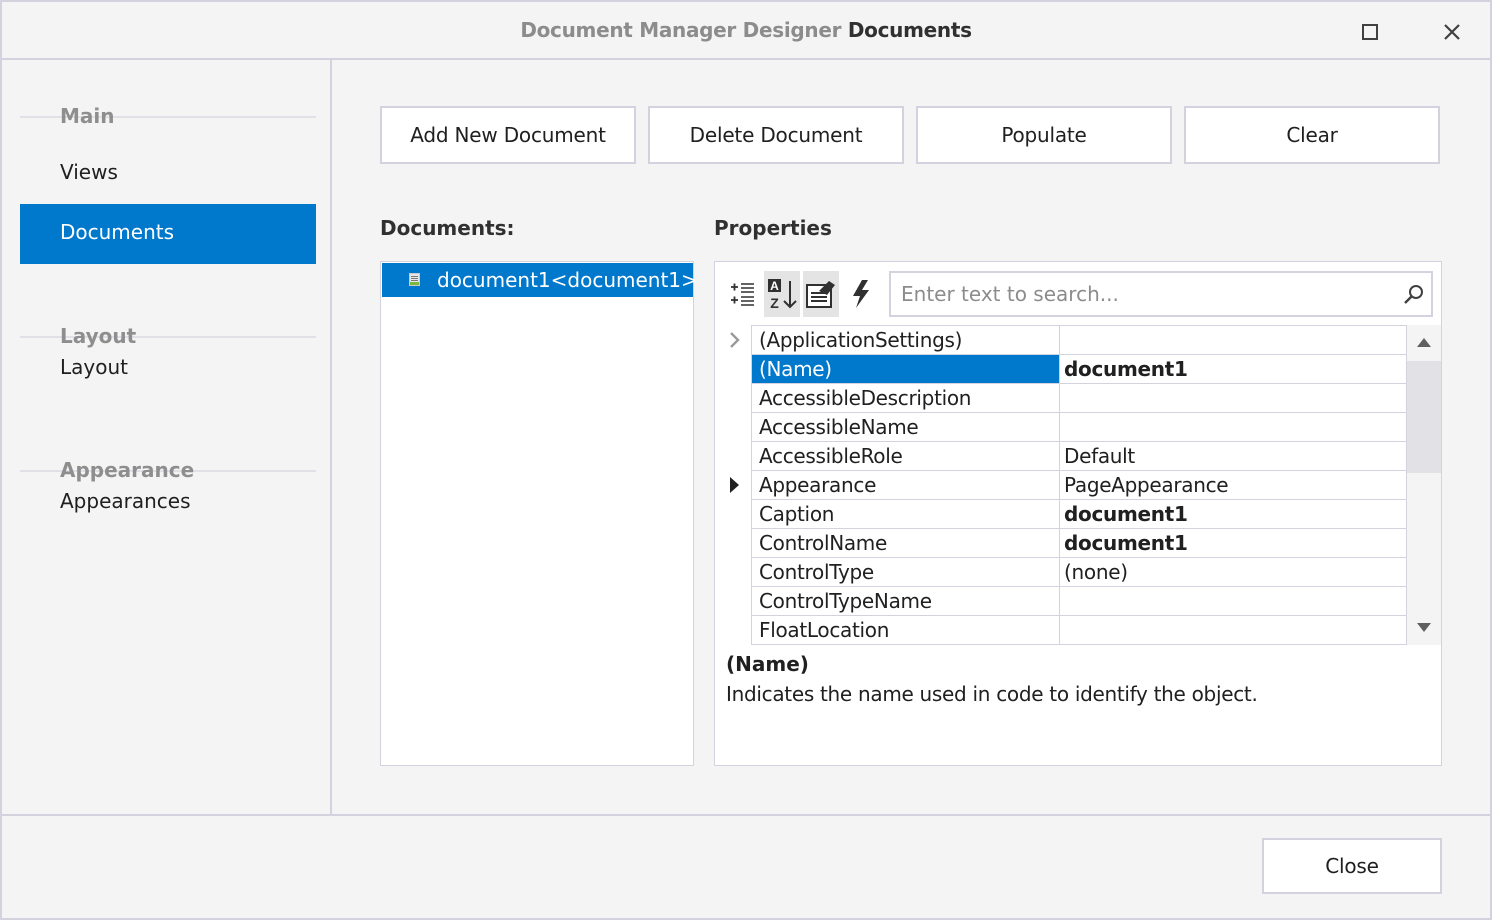 The width and height of the screenshot is (1492, 920). Describe the element at coordinates (773, 228) in the screenshot. I see `properties-label: Properties` at that location.